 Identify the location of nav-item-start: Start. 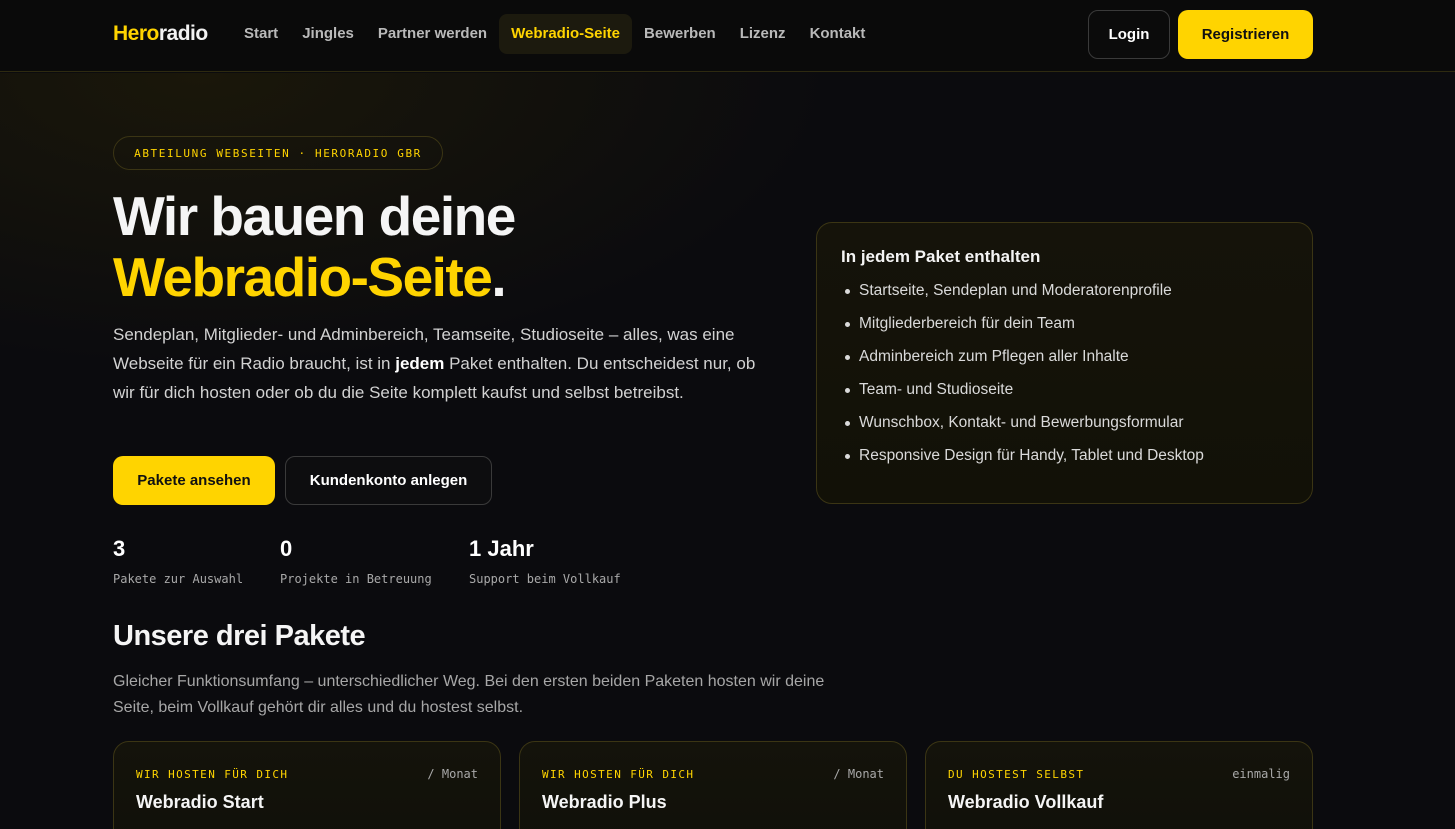
(261, 34).